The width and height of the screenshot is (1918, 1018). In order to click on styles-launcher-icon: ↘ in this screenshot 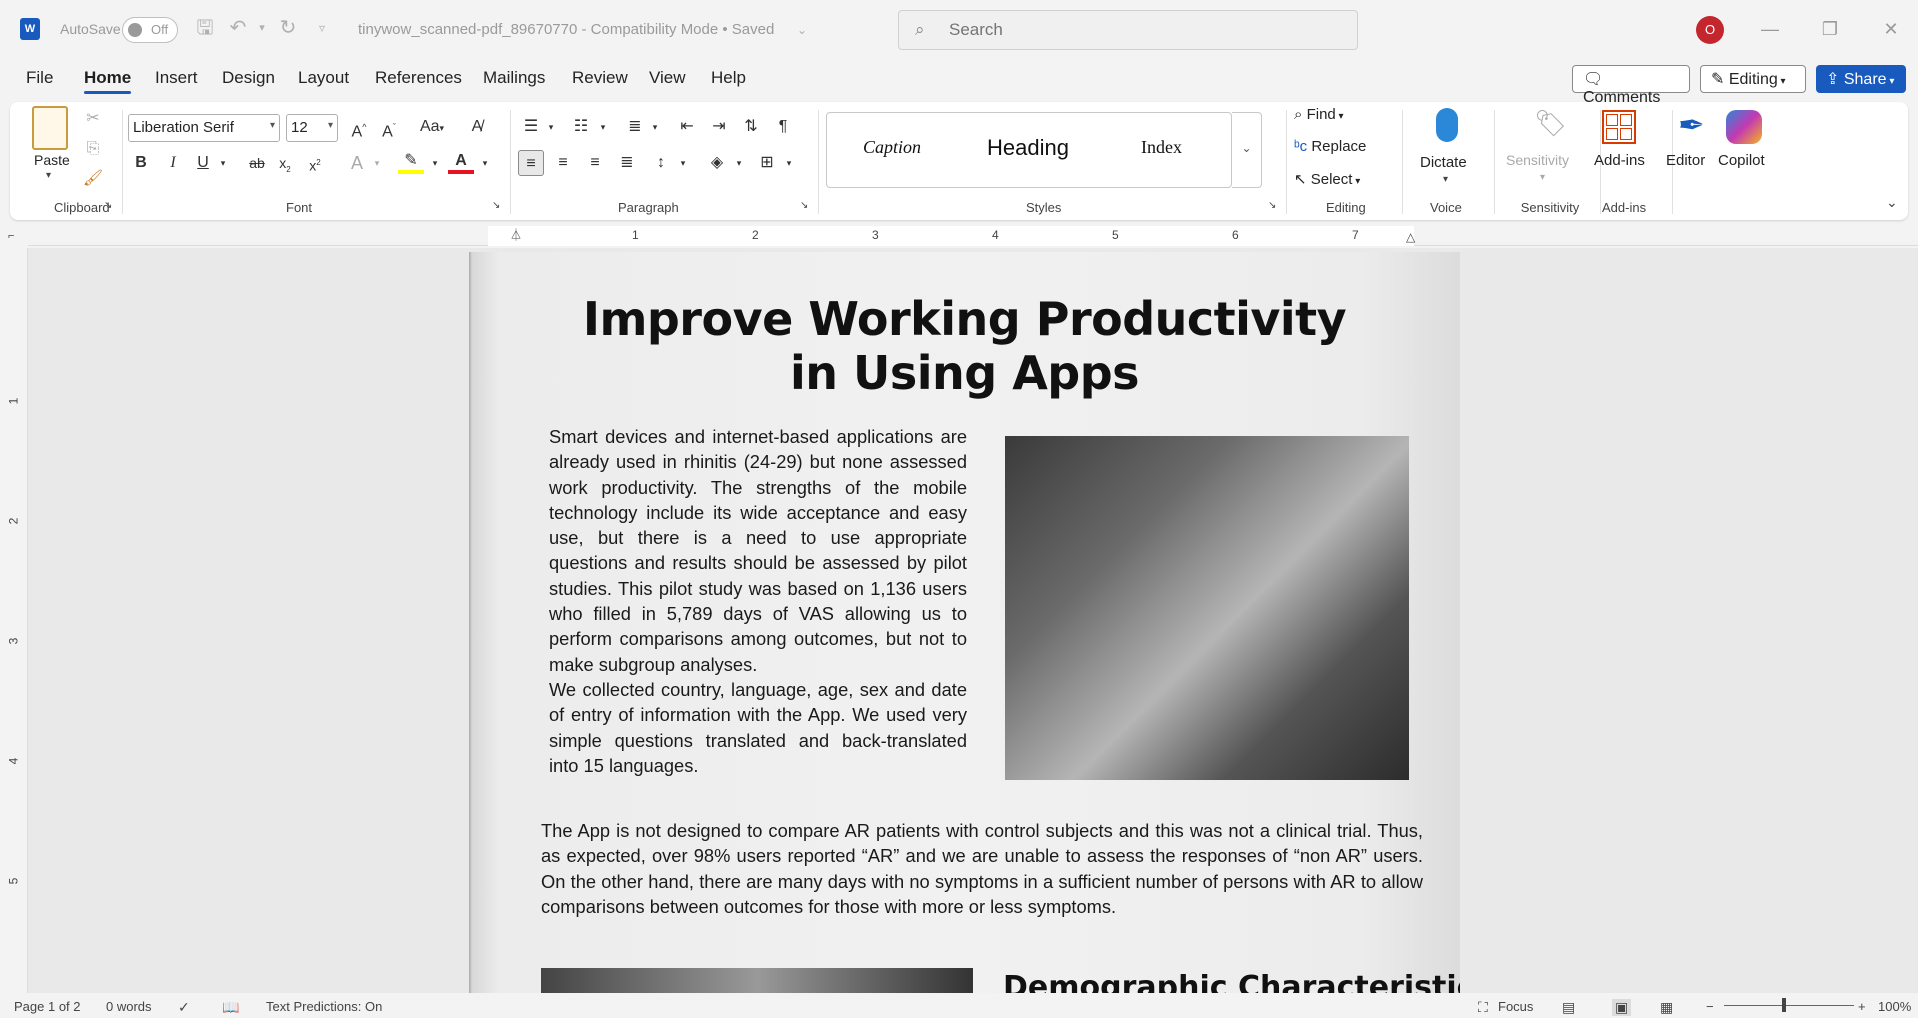, I will do `click(1272, 205)`.